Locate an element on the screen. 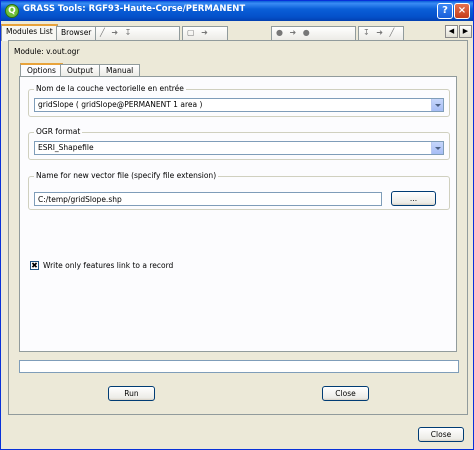 This screenshot has height=450, width=474. write-linked-only-checkbox: ✖ is located at coordinates (34, 265).